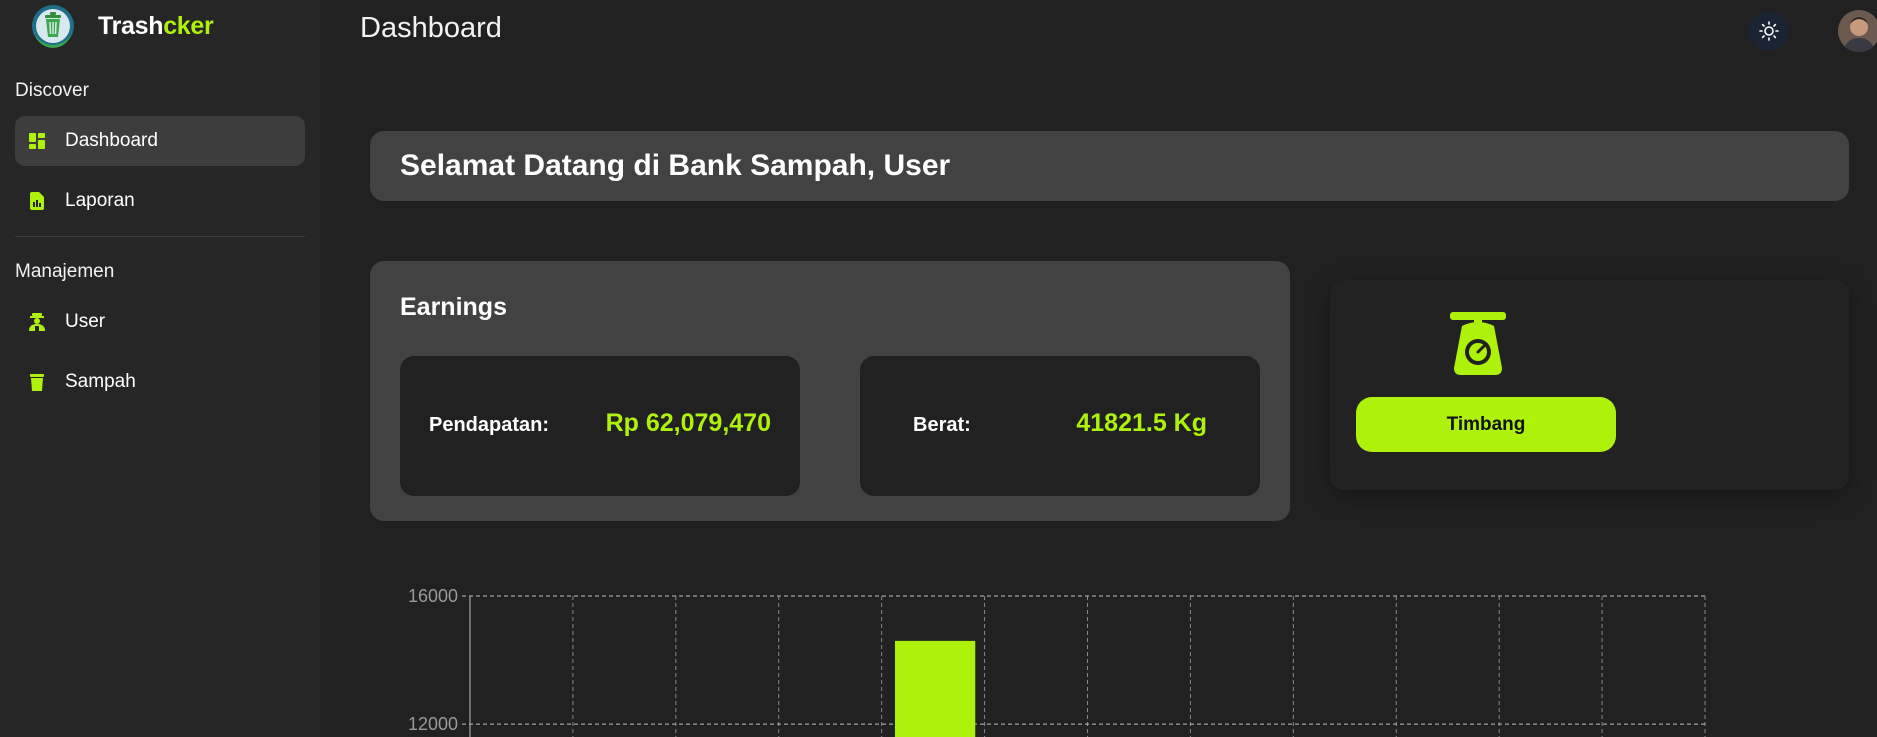 This screenshot has width=1877, height=737. I want to click on sidebar-item-label: Sampah, so click(100, 381).